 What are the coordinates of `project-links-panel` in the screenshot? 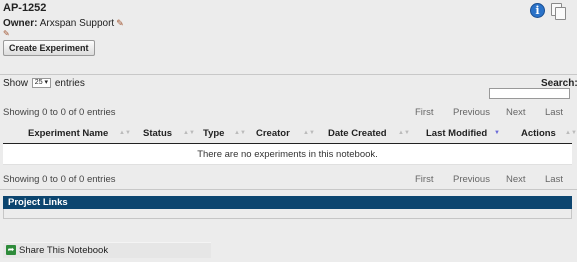 It's located at (287, 214).